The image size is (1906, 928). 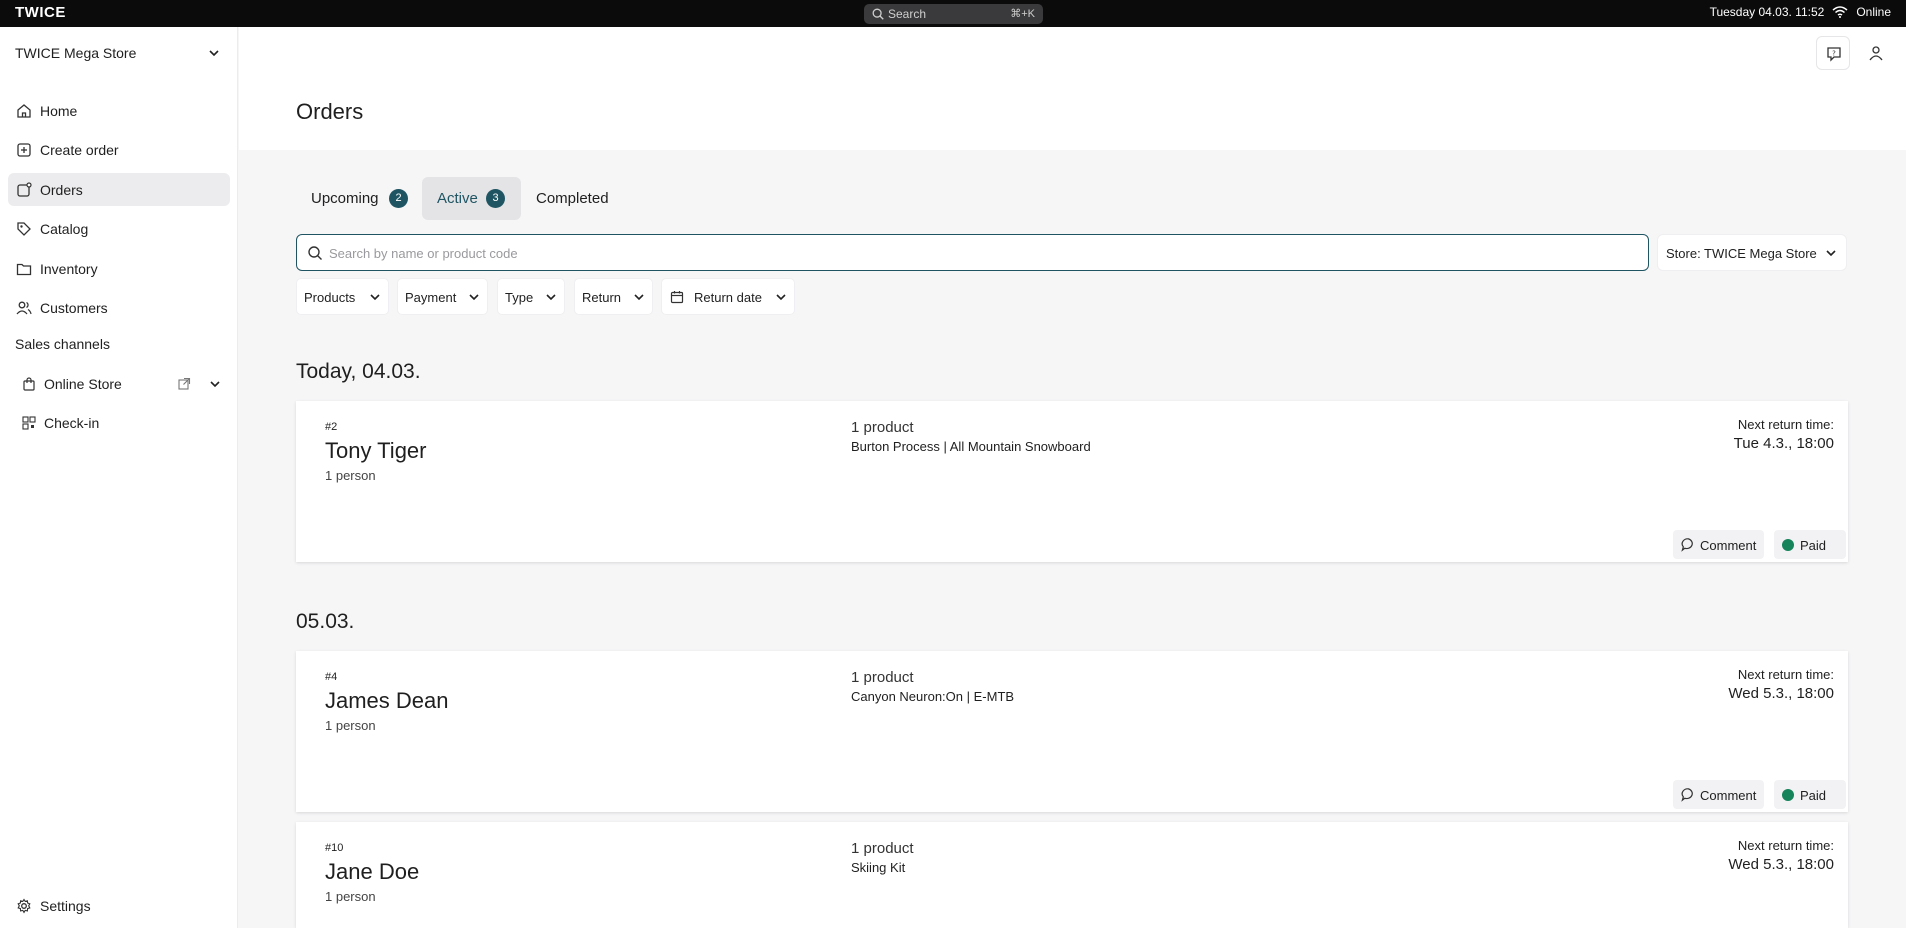 I want to click on product-name: Burton Process | All Mountain Snowboard, so click(x=971, y=446).